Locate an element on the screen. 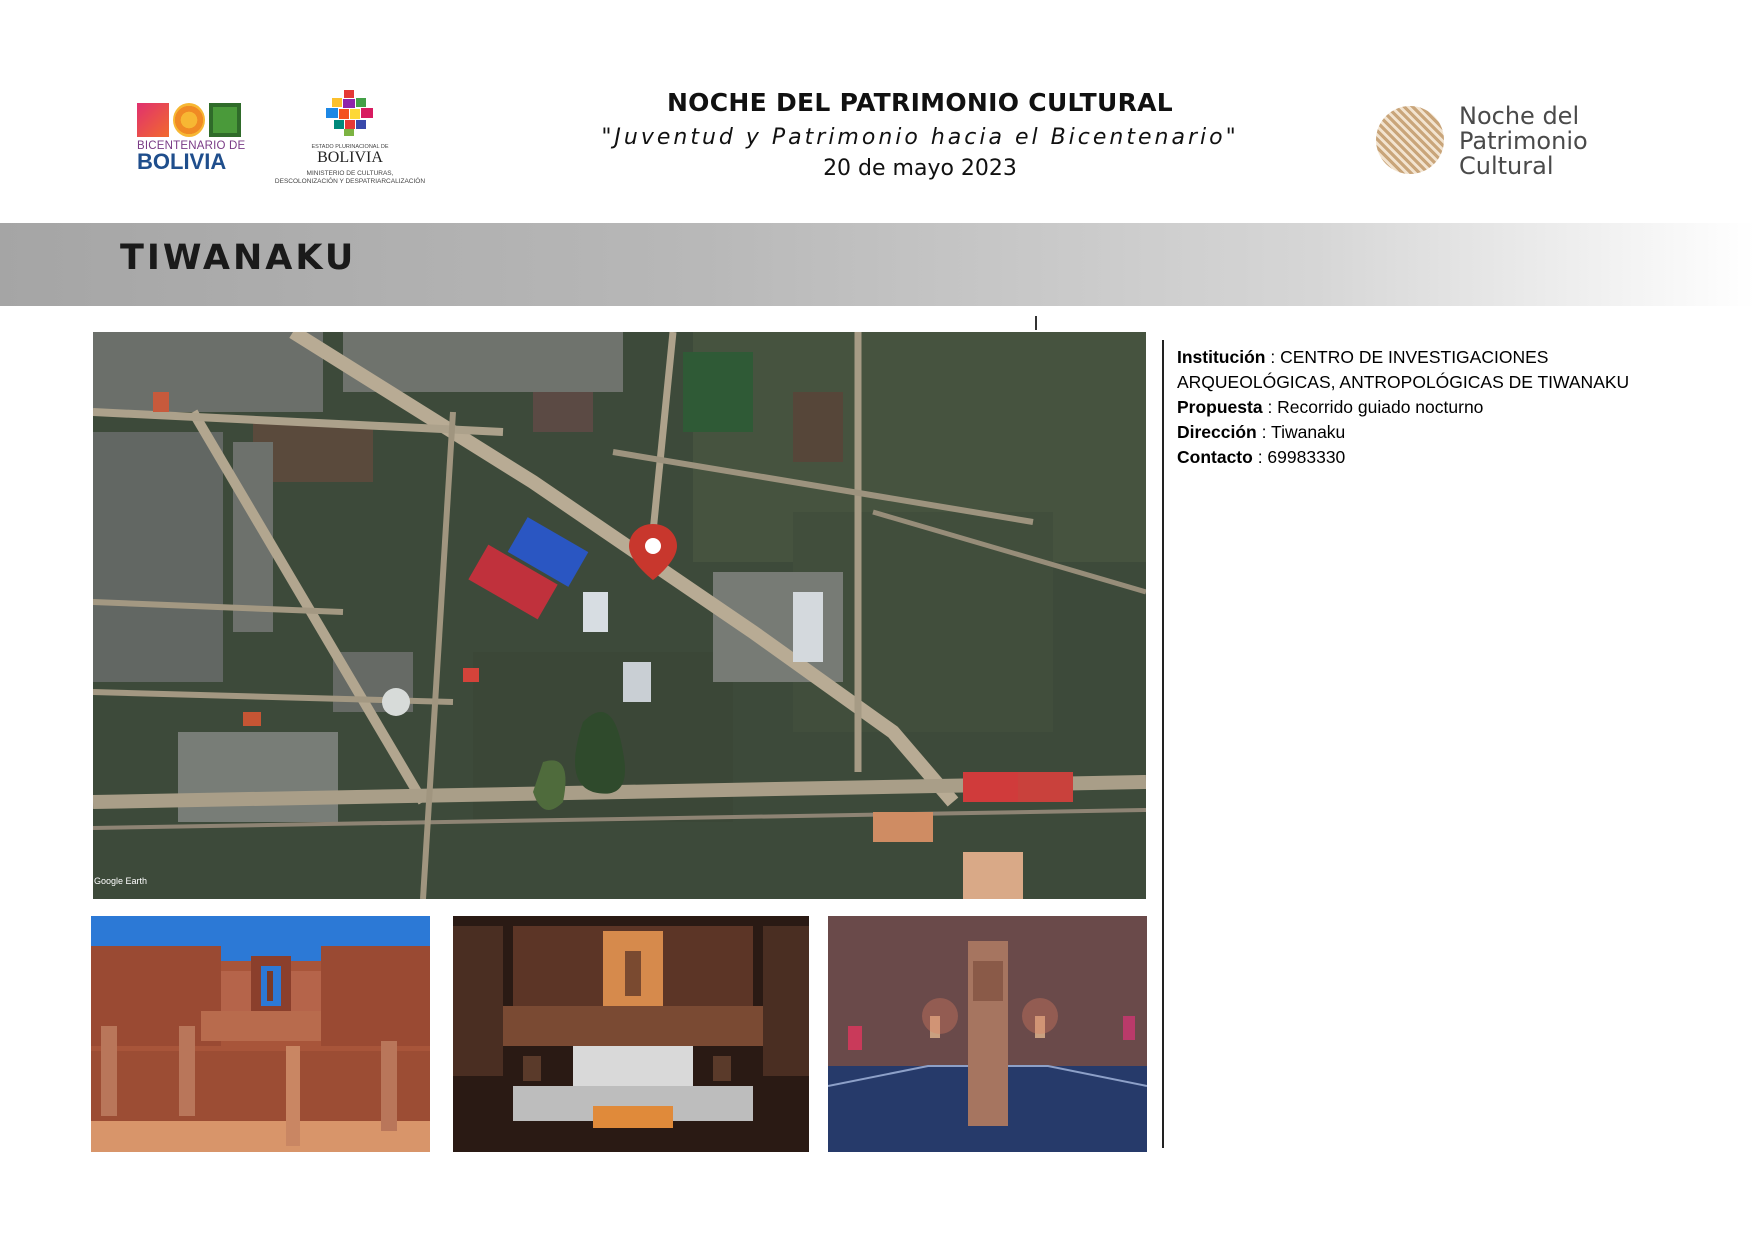 This screenshot has width=1755, height=1241. ministry-bolivia: BOLIVIA is located at coordinates (350, 157).